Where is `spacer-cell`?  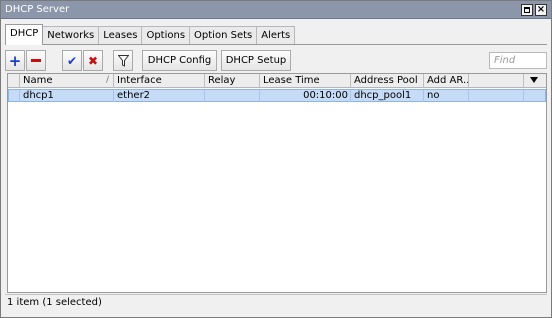 spacer-cell is located at coordinates (496, 96).